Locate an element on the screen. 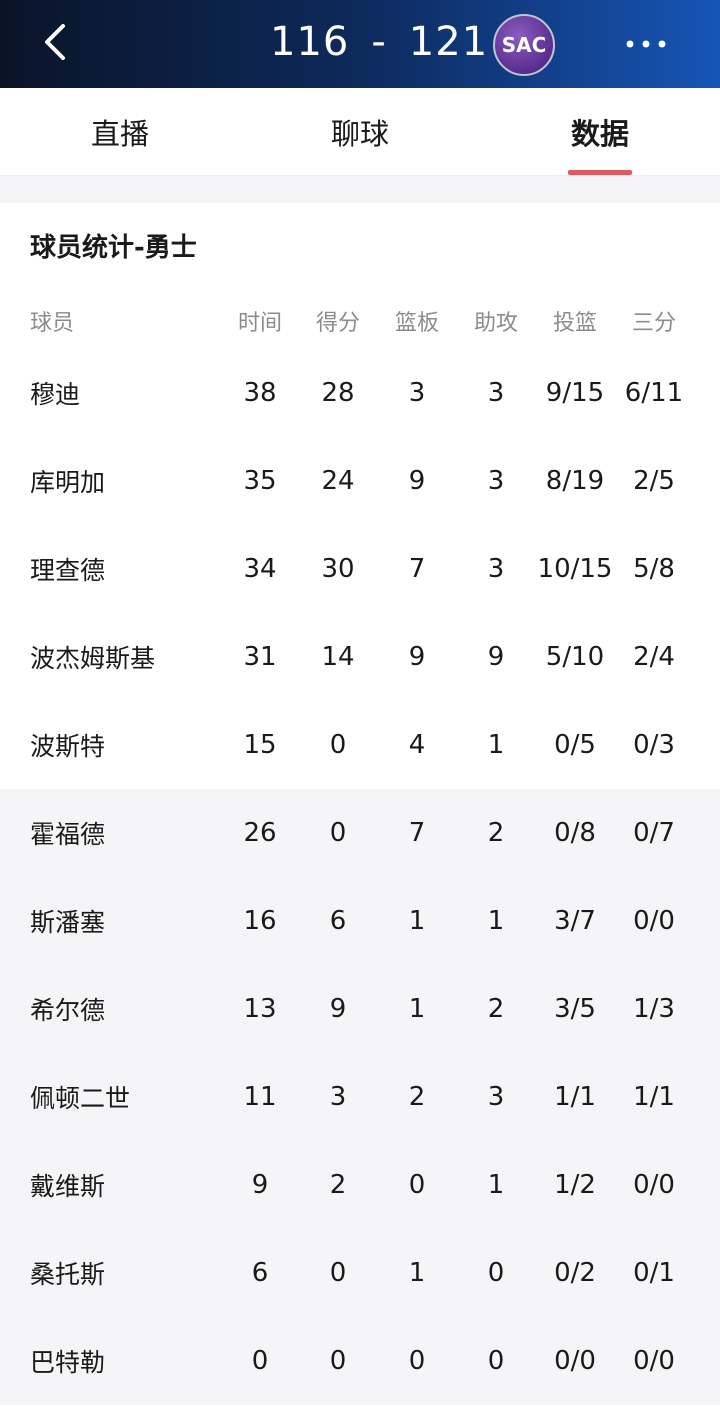 The image size is (720, 1423). stat-cell: 10/15 is located at coordinates (575, 569).